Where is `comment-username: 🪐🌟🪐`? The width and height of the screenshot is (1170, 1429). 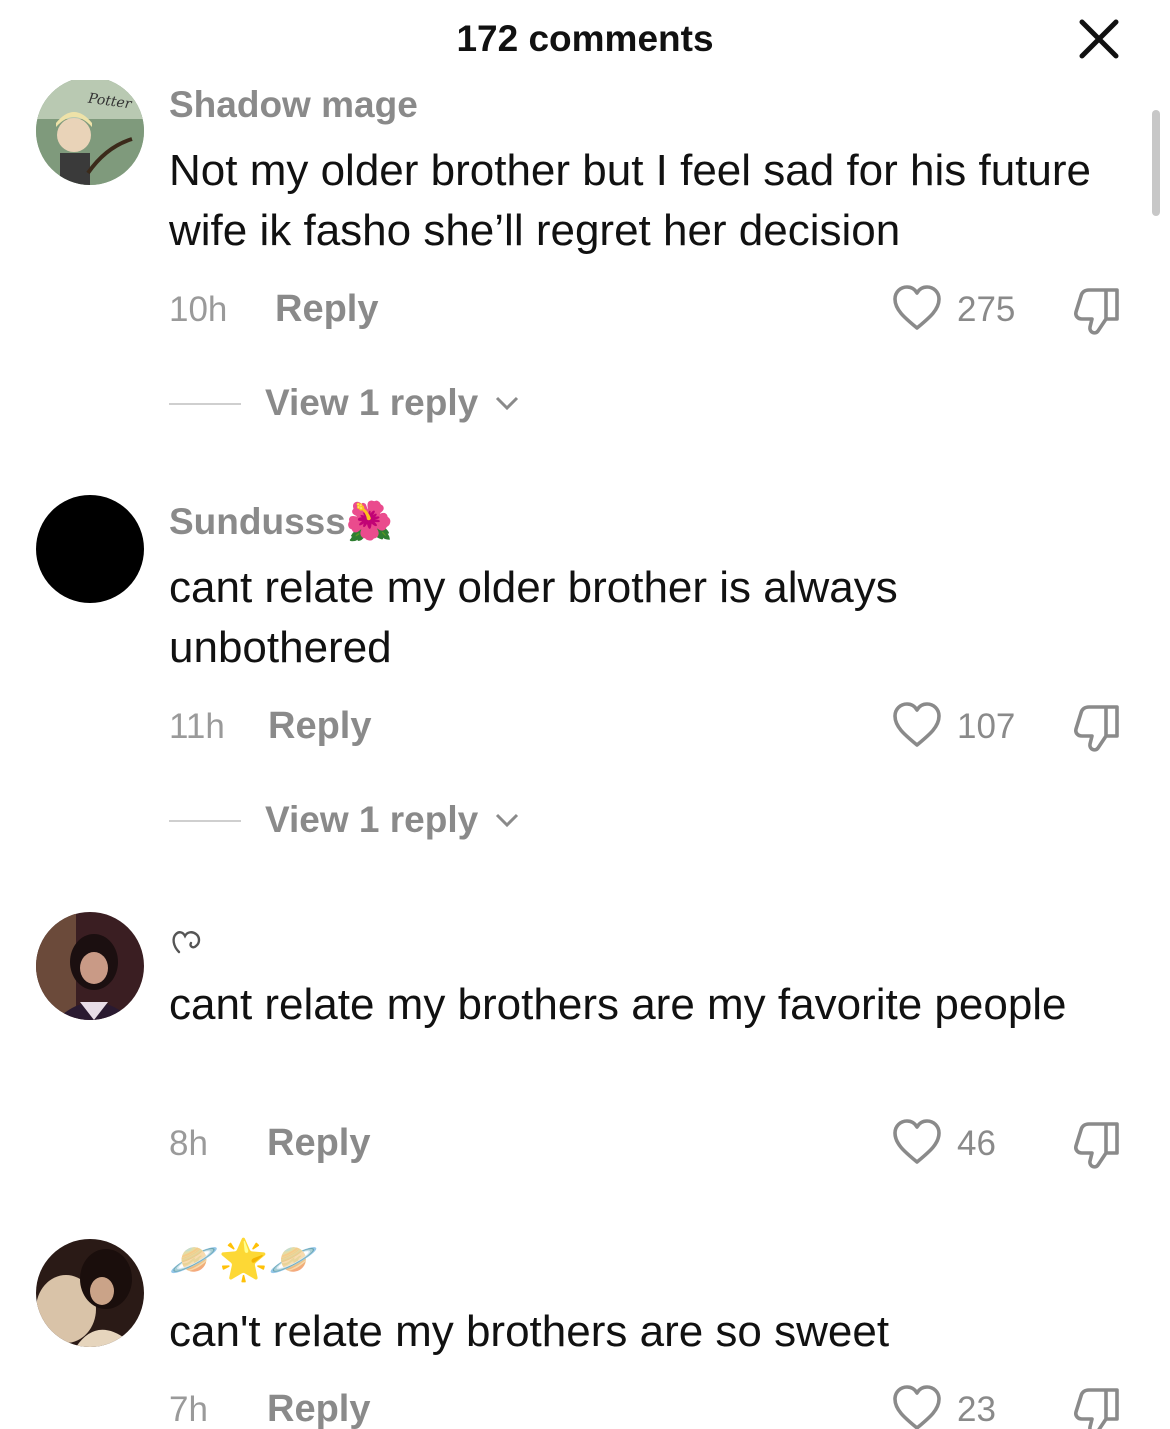 comment-username: 🪐🌟🪐 is located at coordinates (243, 1259).